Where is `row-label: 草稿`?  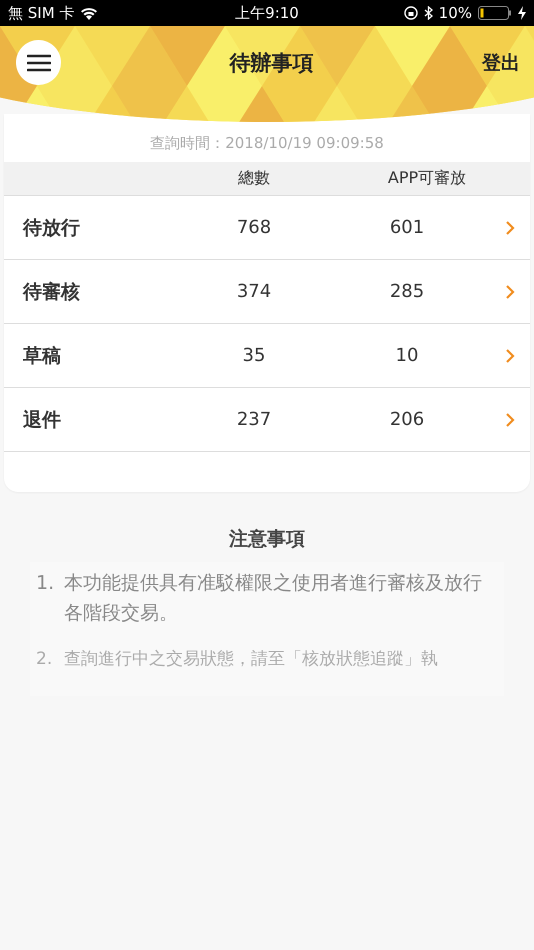
row-label: 草稿 is located at coordinates (42, 356).